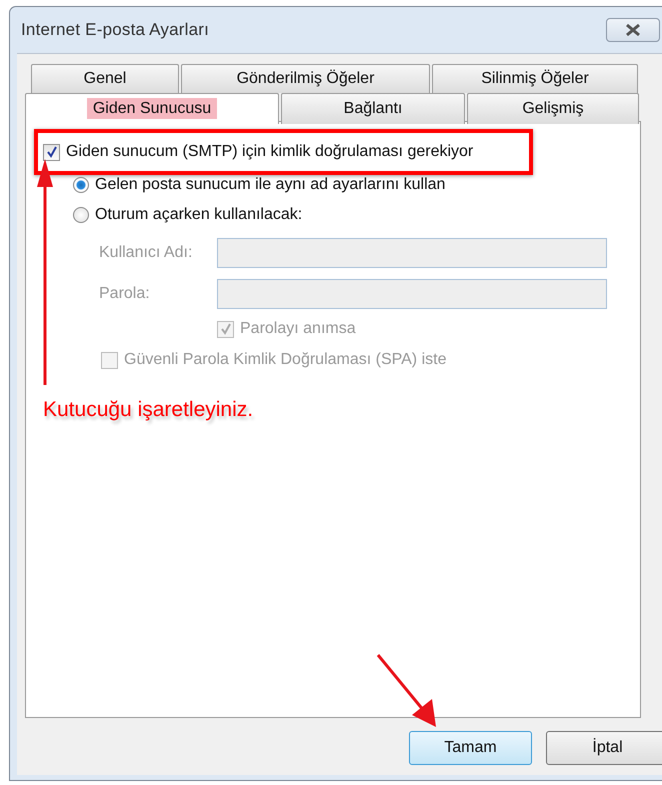 Image resolution: width=662 pixels, height=785 pixels. Describe the element at coordinates (285, 360) in the screenshot. I see `checkbox-label: Güvenli Parola Kimlik Doğrulaması (SPA) iste` at that location.